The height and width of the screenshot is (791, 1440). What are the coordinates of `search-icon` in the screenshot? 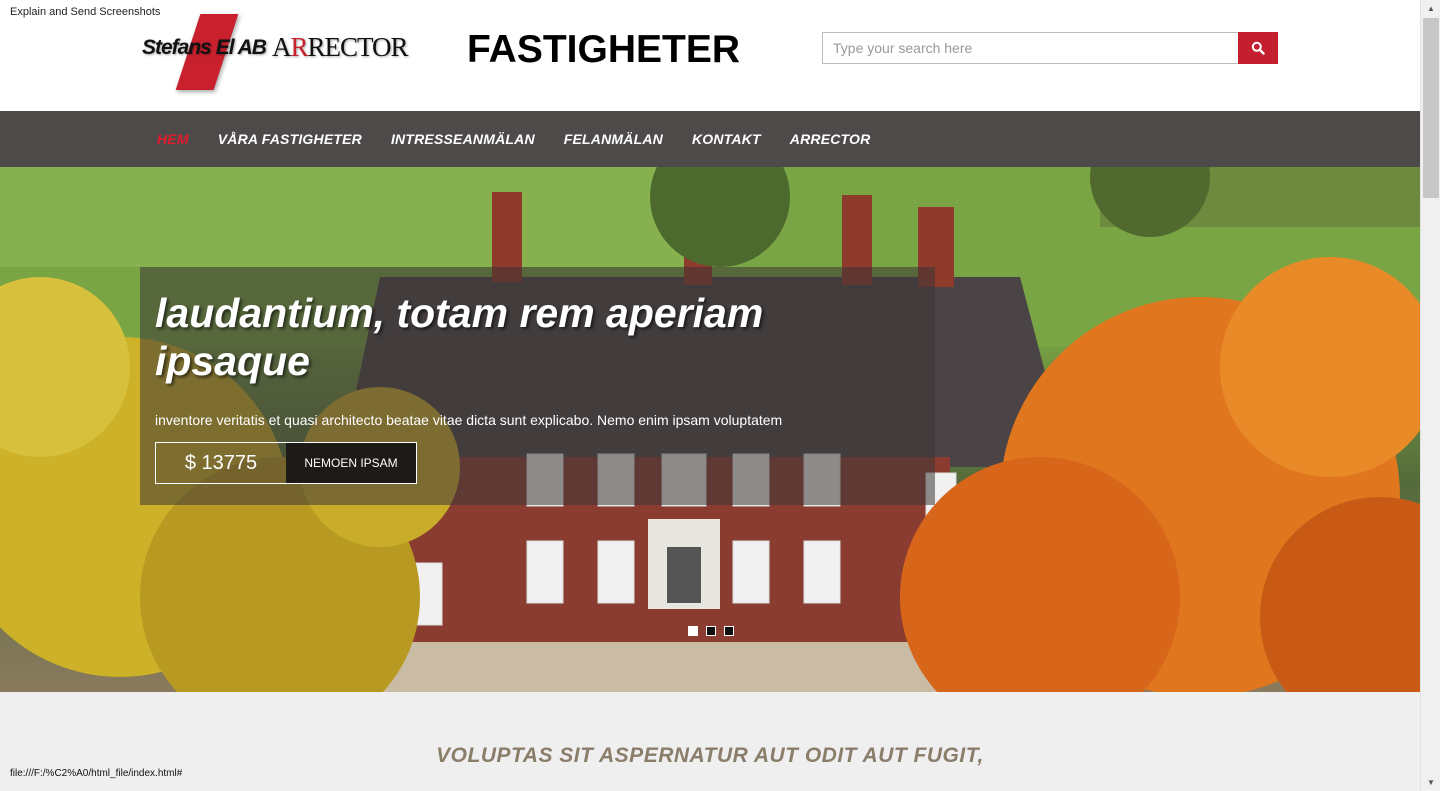 It's located at (1258, 48).